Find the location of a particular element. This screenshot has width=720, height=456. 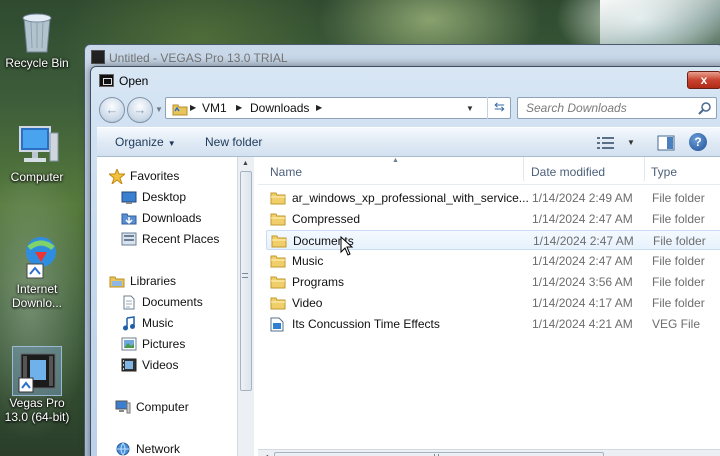

nav-item-label: Desktop is located at coordinates (164, 197).